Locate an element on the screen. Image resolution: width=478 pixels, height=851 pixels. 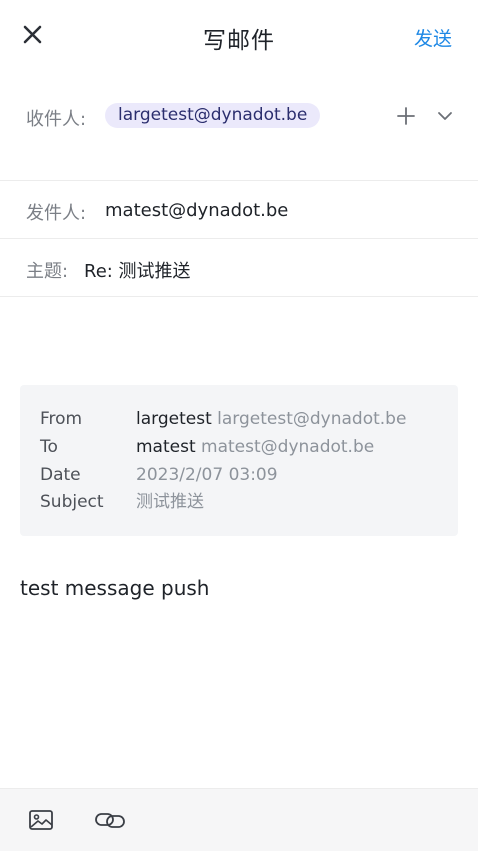
subject-label: 主题: is located at coordinates (47, 271).